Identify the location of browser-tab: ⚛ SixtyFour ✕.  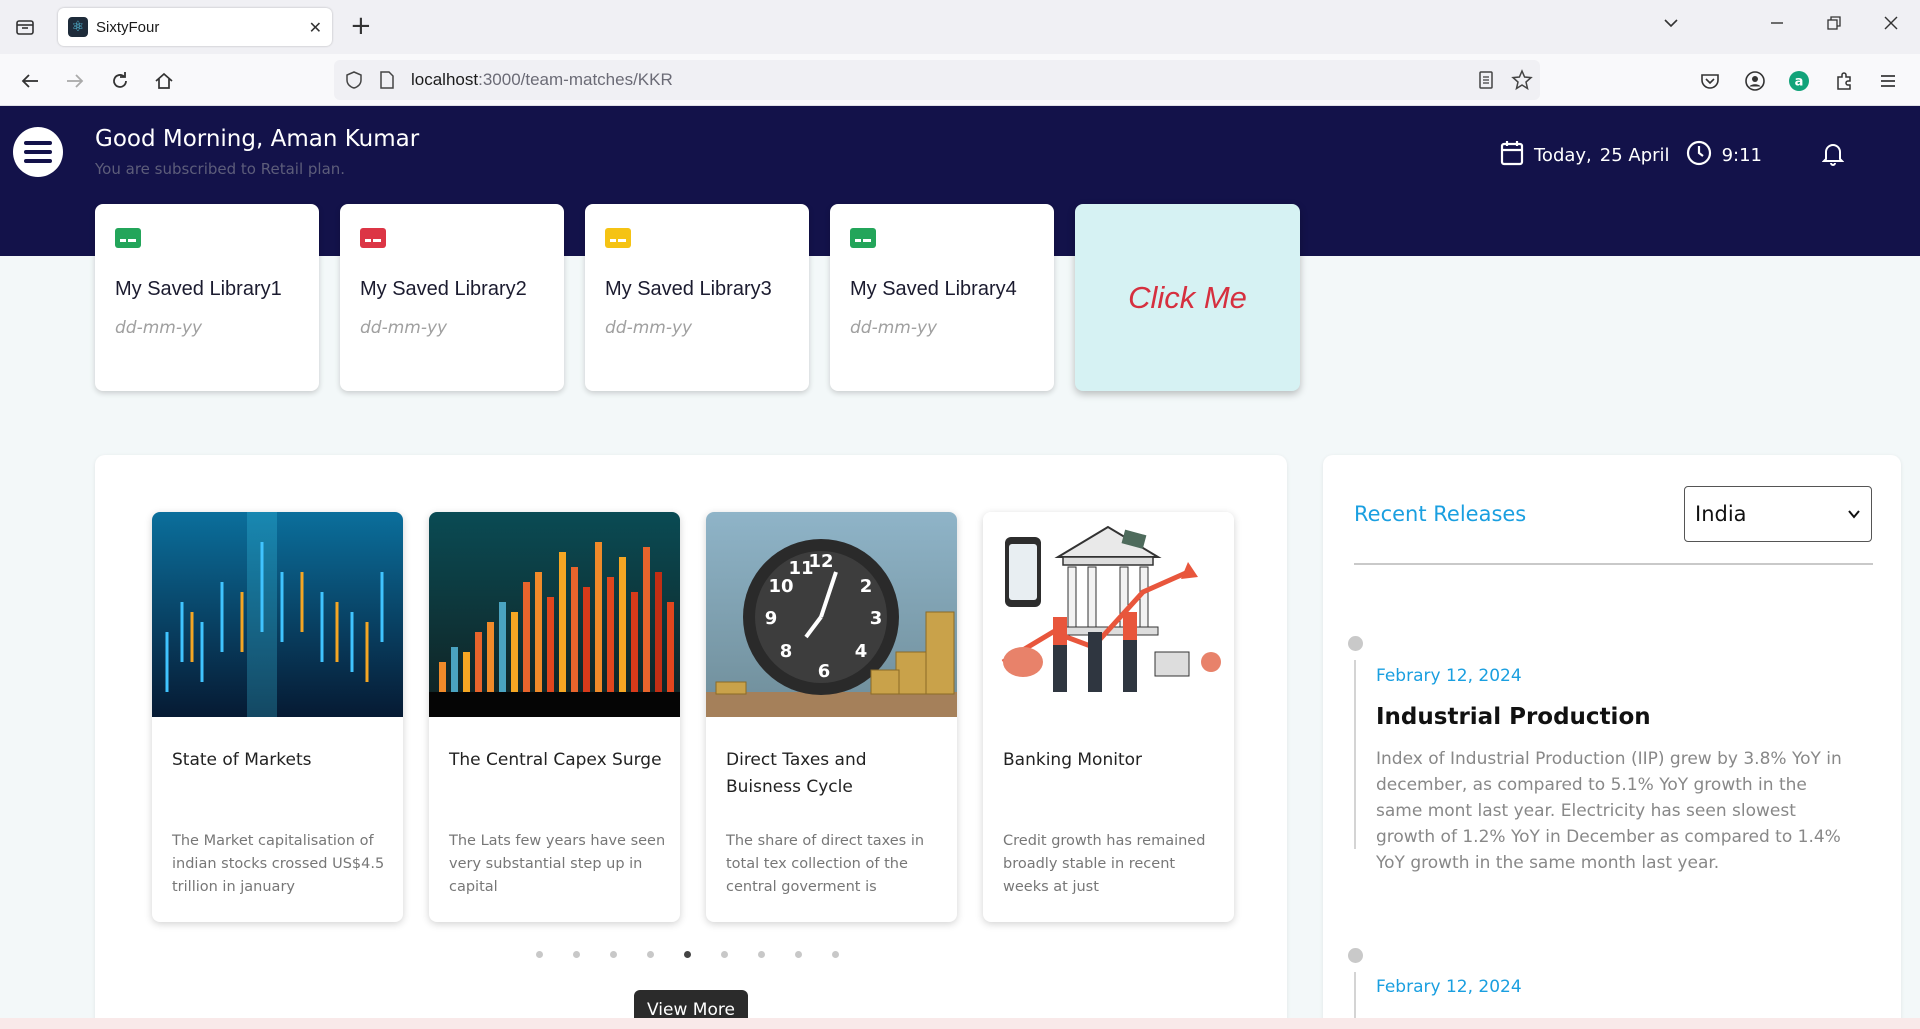
(195, 27).